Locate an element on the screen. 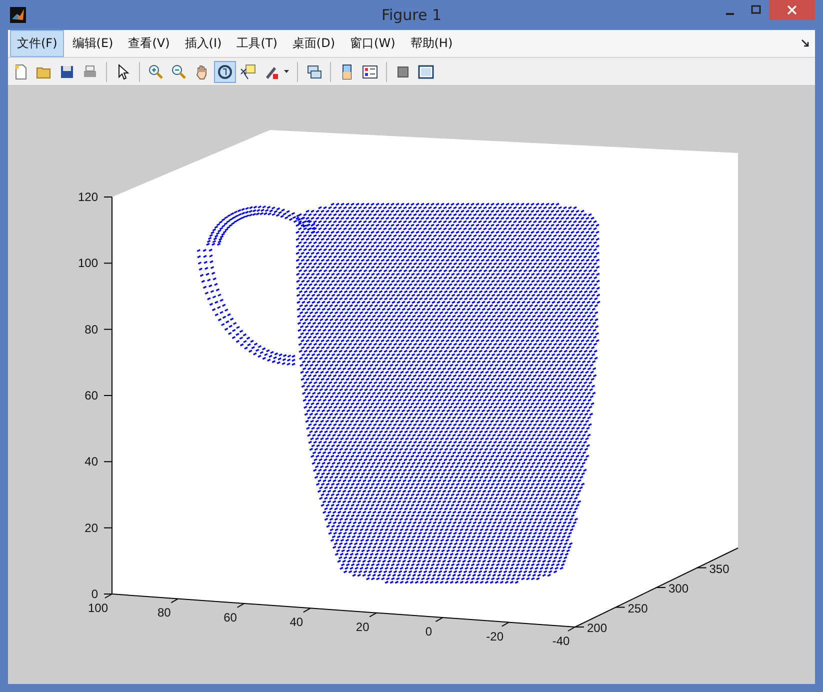 Image resolution: width=823 pixels, height=692 pixels. window-title: Figure 1 is located at coordinates (411, 15).